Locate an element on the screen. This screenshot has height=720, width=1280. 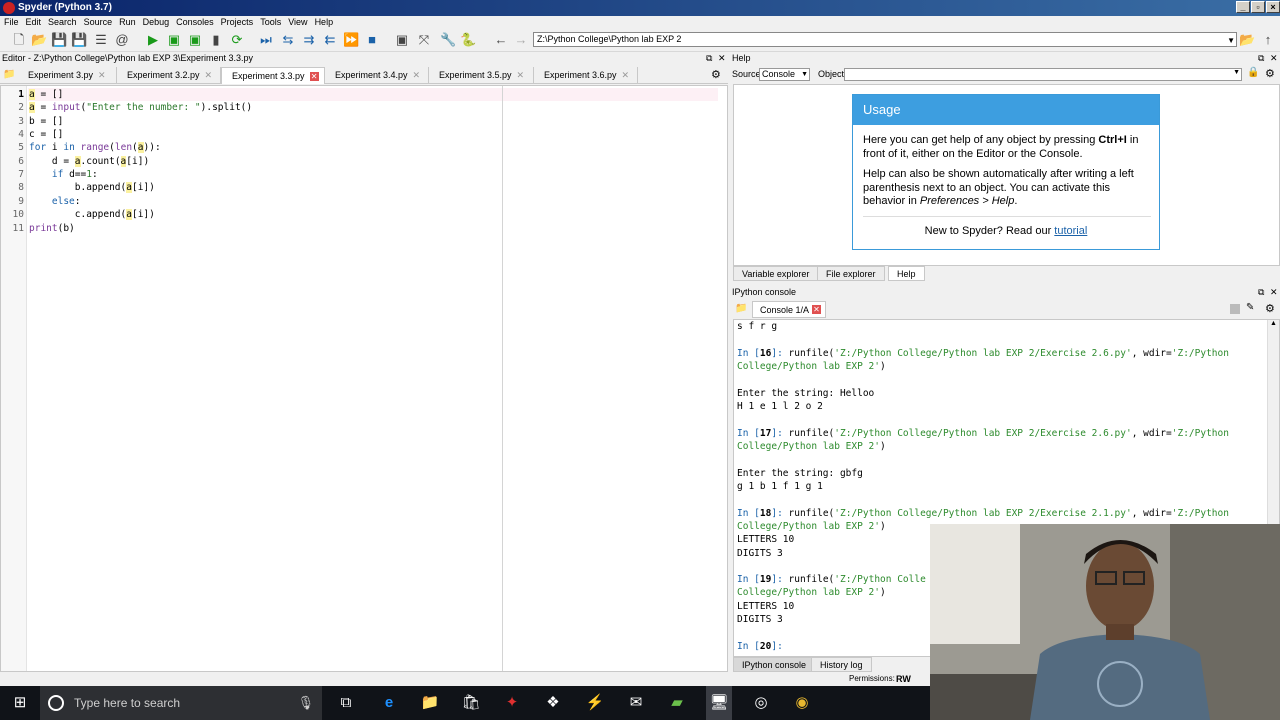
parent-dir-icon: ↑ is located at coordinates (1268, 40).